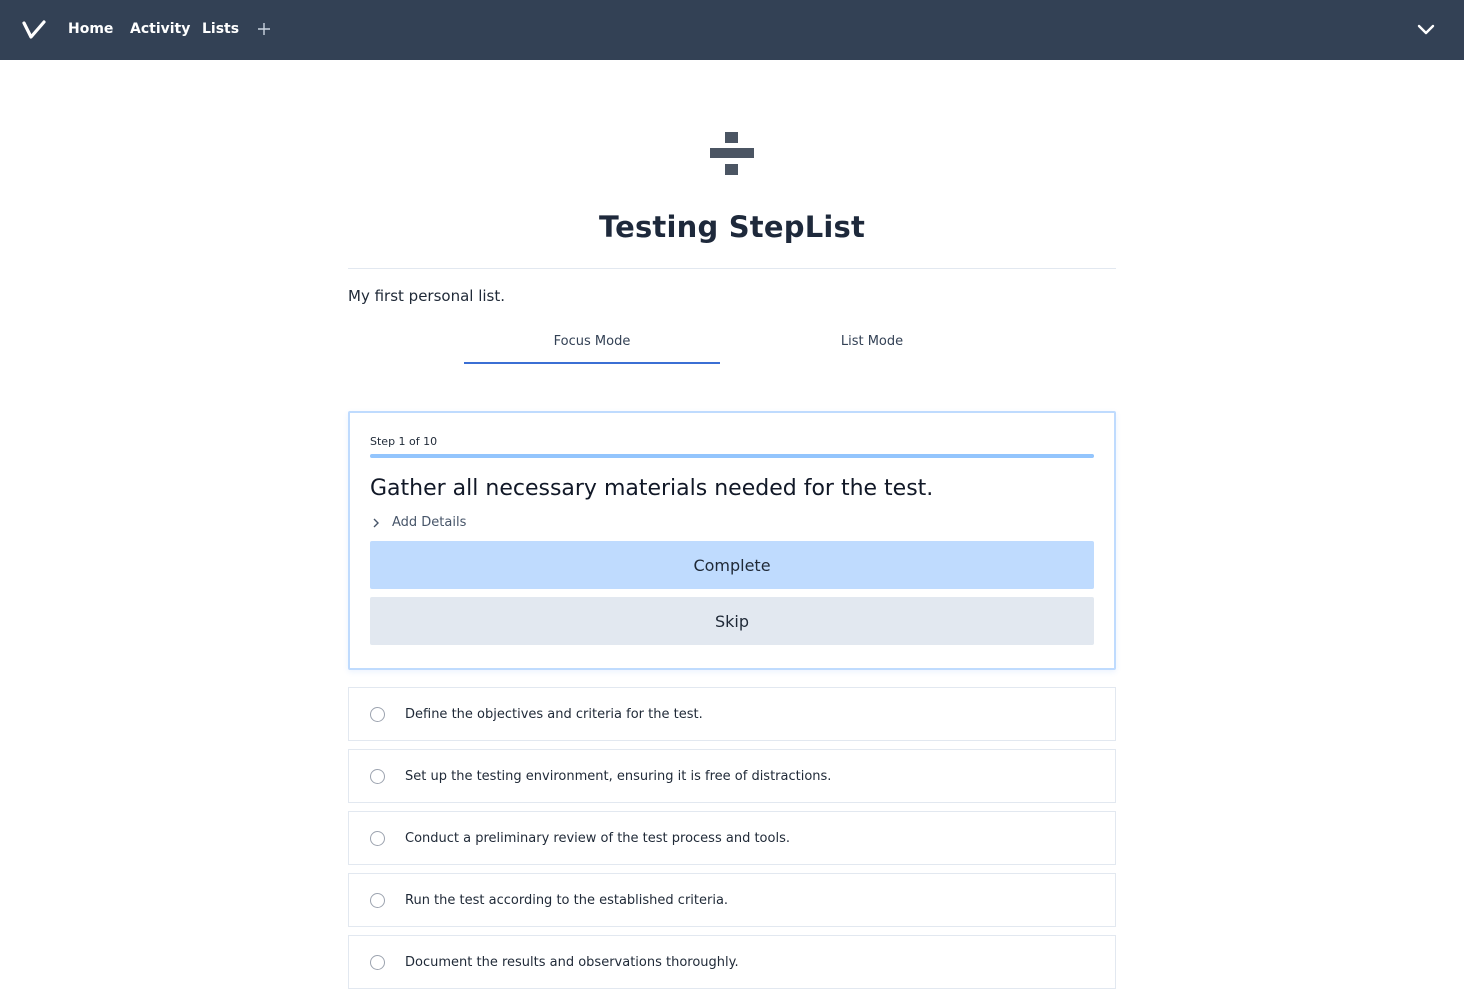 The width and height of the screenshot is (1464, 989). I want to click on complete-button: Complete, so click(732, 565).